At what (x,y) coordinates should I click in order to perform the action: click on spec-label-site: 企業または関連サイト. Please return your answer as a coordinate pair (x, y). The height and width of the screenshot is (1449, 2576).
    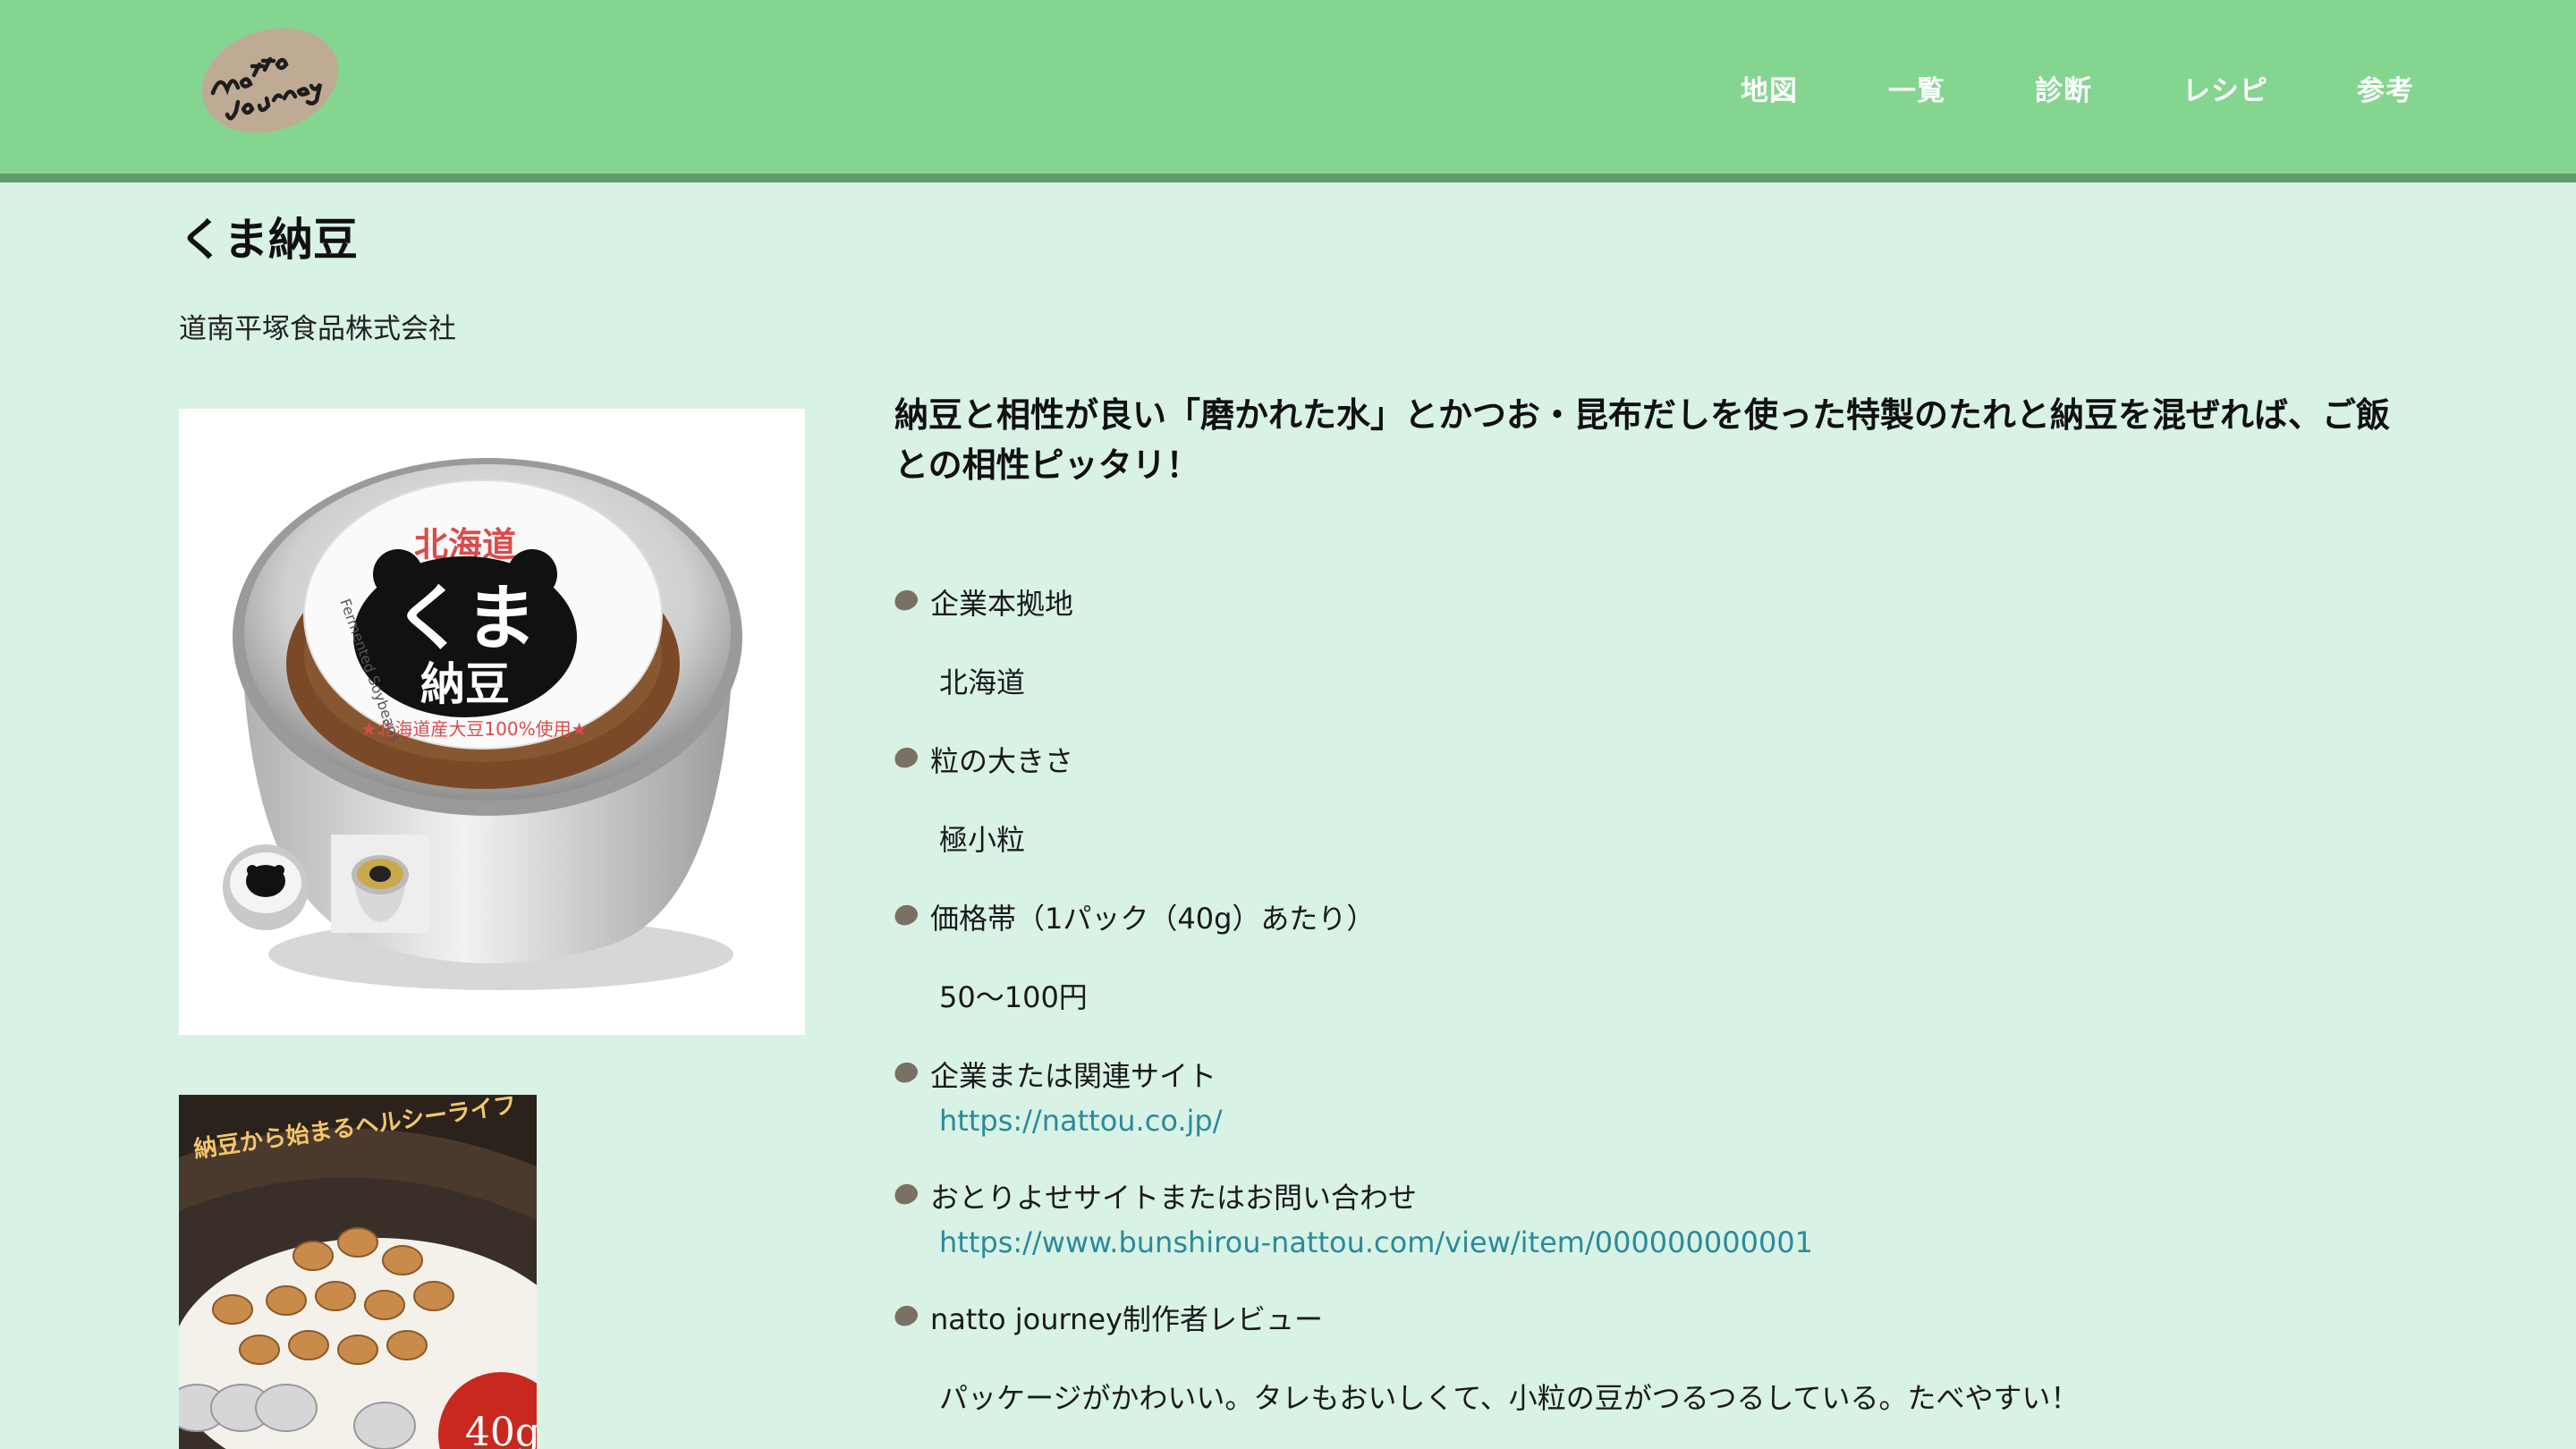
    Looking at the image, I should click on (1054, 1074).